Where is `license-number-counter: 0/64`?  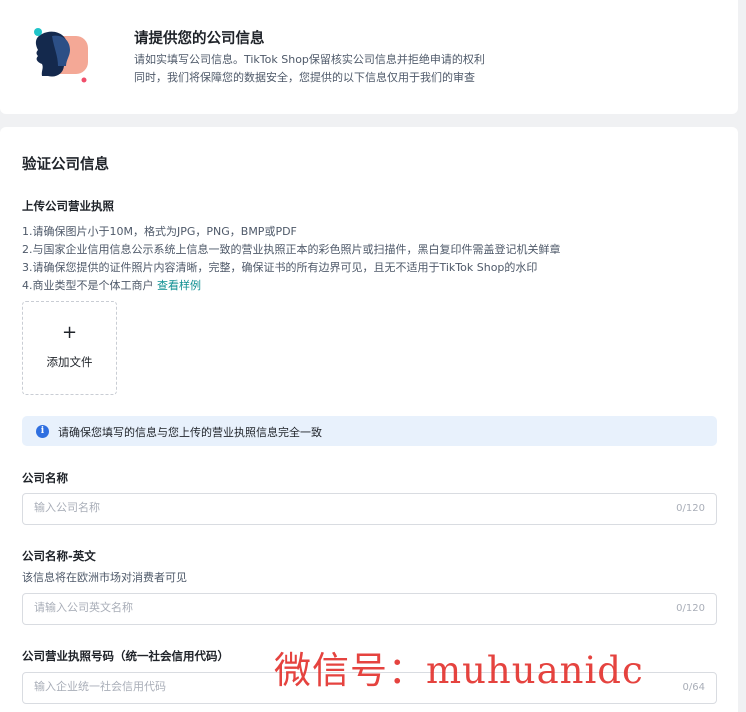
license-number-counter: 0/64 is located at coordinates (693, 687).